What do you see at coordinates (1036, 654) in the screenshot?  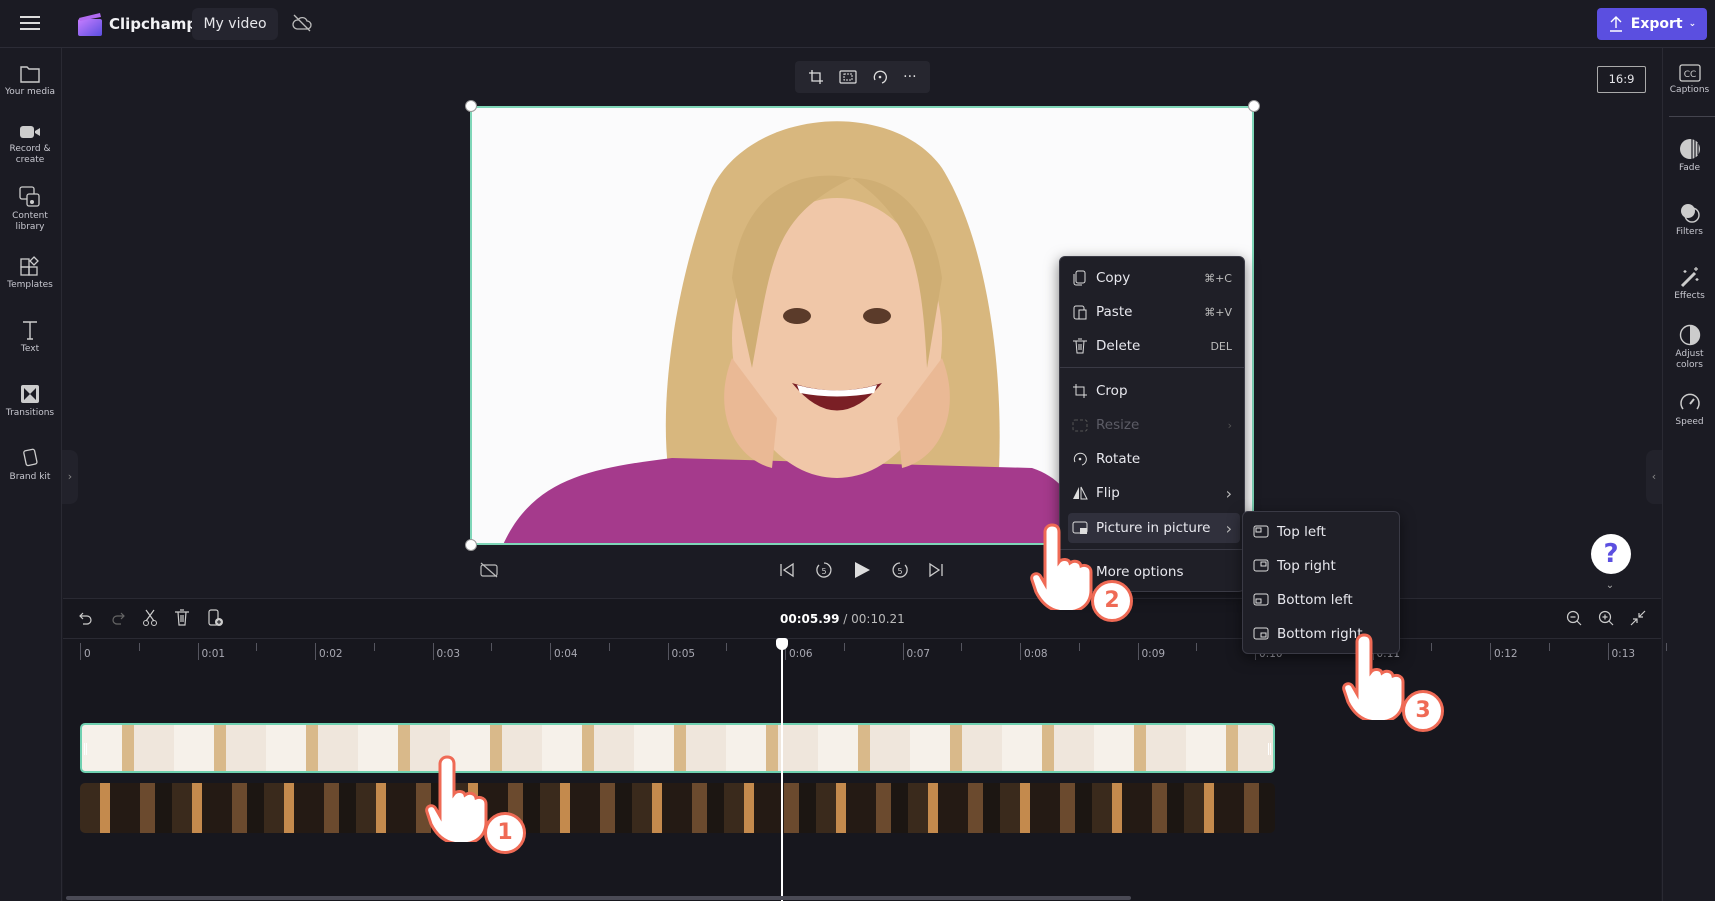 I see `ruler-label: 0:08` at bounding box center [1036, 654].